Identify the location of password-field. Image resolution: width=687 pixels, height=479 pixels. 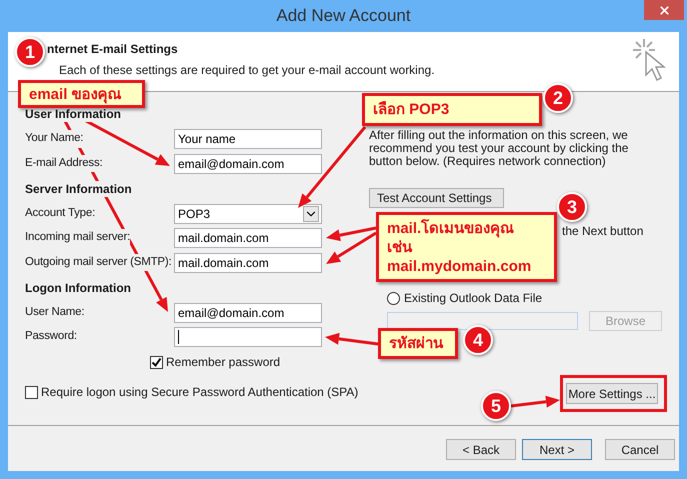
(248, 337).